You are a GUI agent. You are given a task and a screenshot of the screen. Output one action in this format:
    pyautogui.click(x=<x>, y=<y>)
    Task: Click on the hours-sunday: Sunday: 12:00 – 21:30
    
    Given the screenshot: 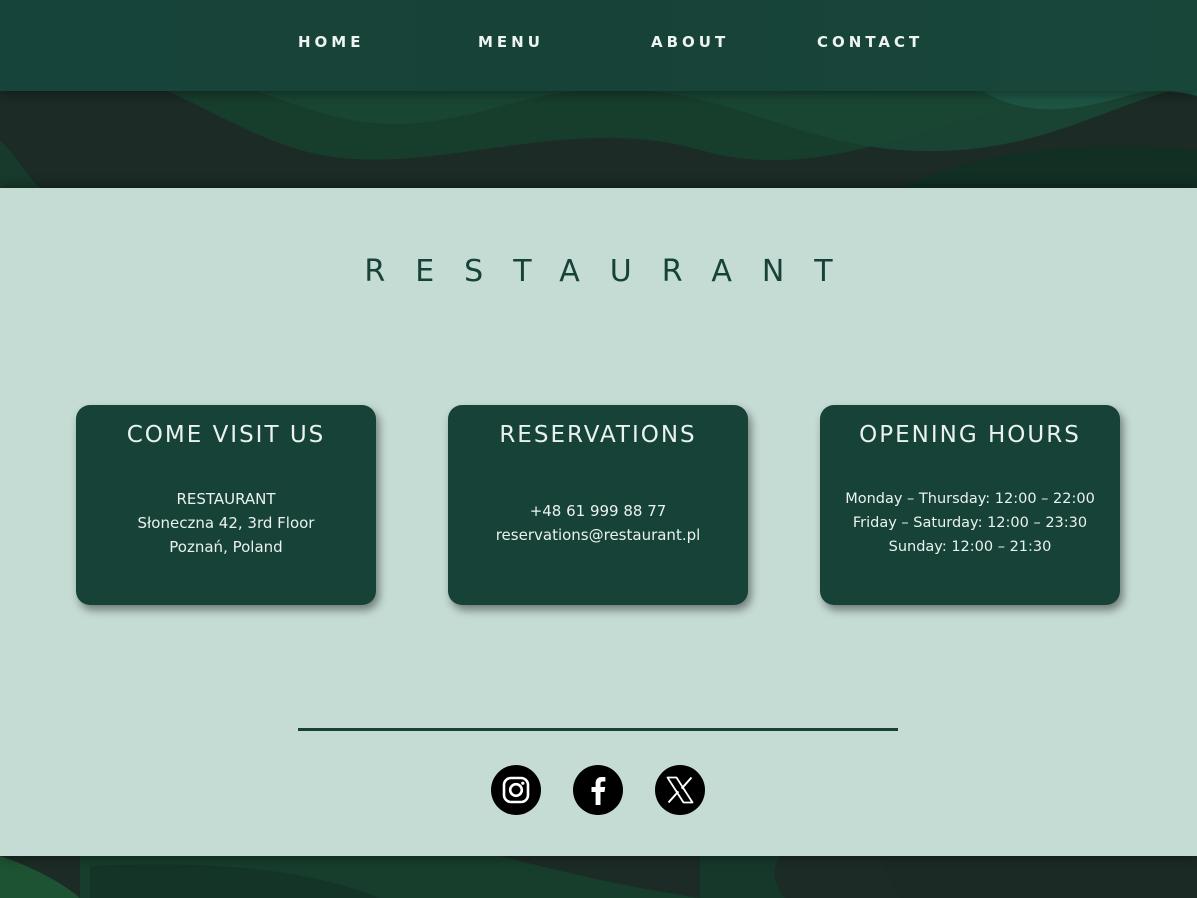 What is the action you would take?
    pyautogui.click(x=970, y=547)
    